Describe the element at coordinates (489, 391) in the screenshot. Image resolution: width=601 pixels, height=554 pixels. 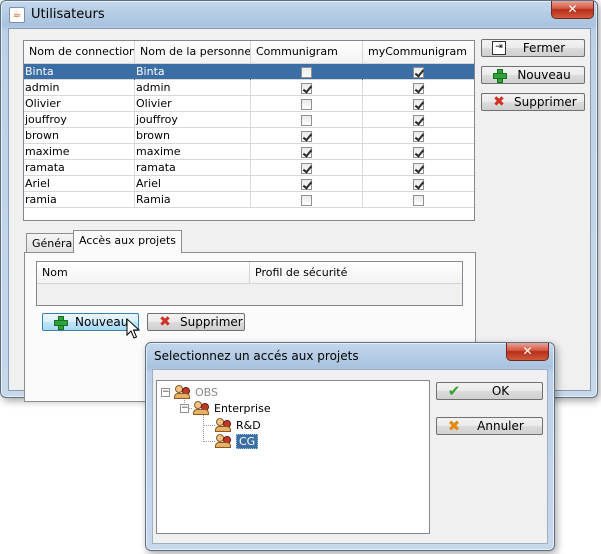
I see `ok-button: ✔ OK` at that location.